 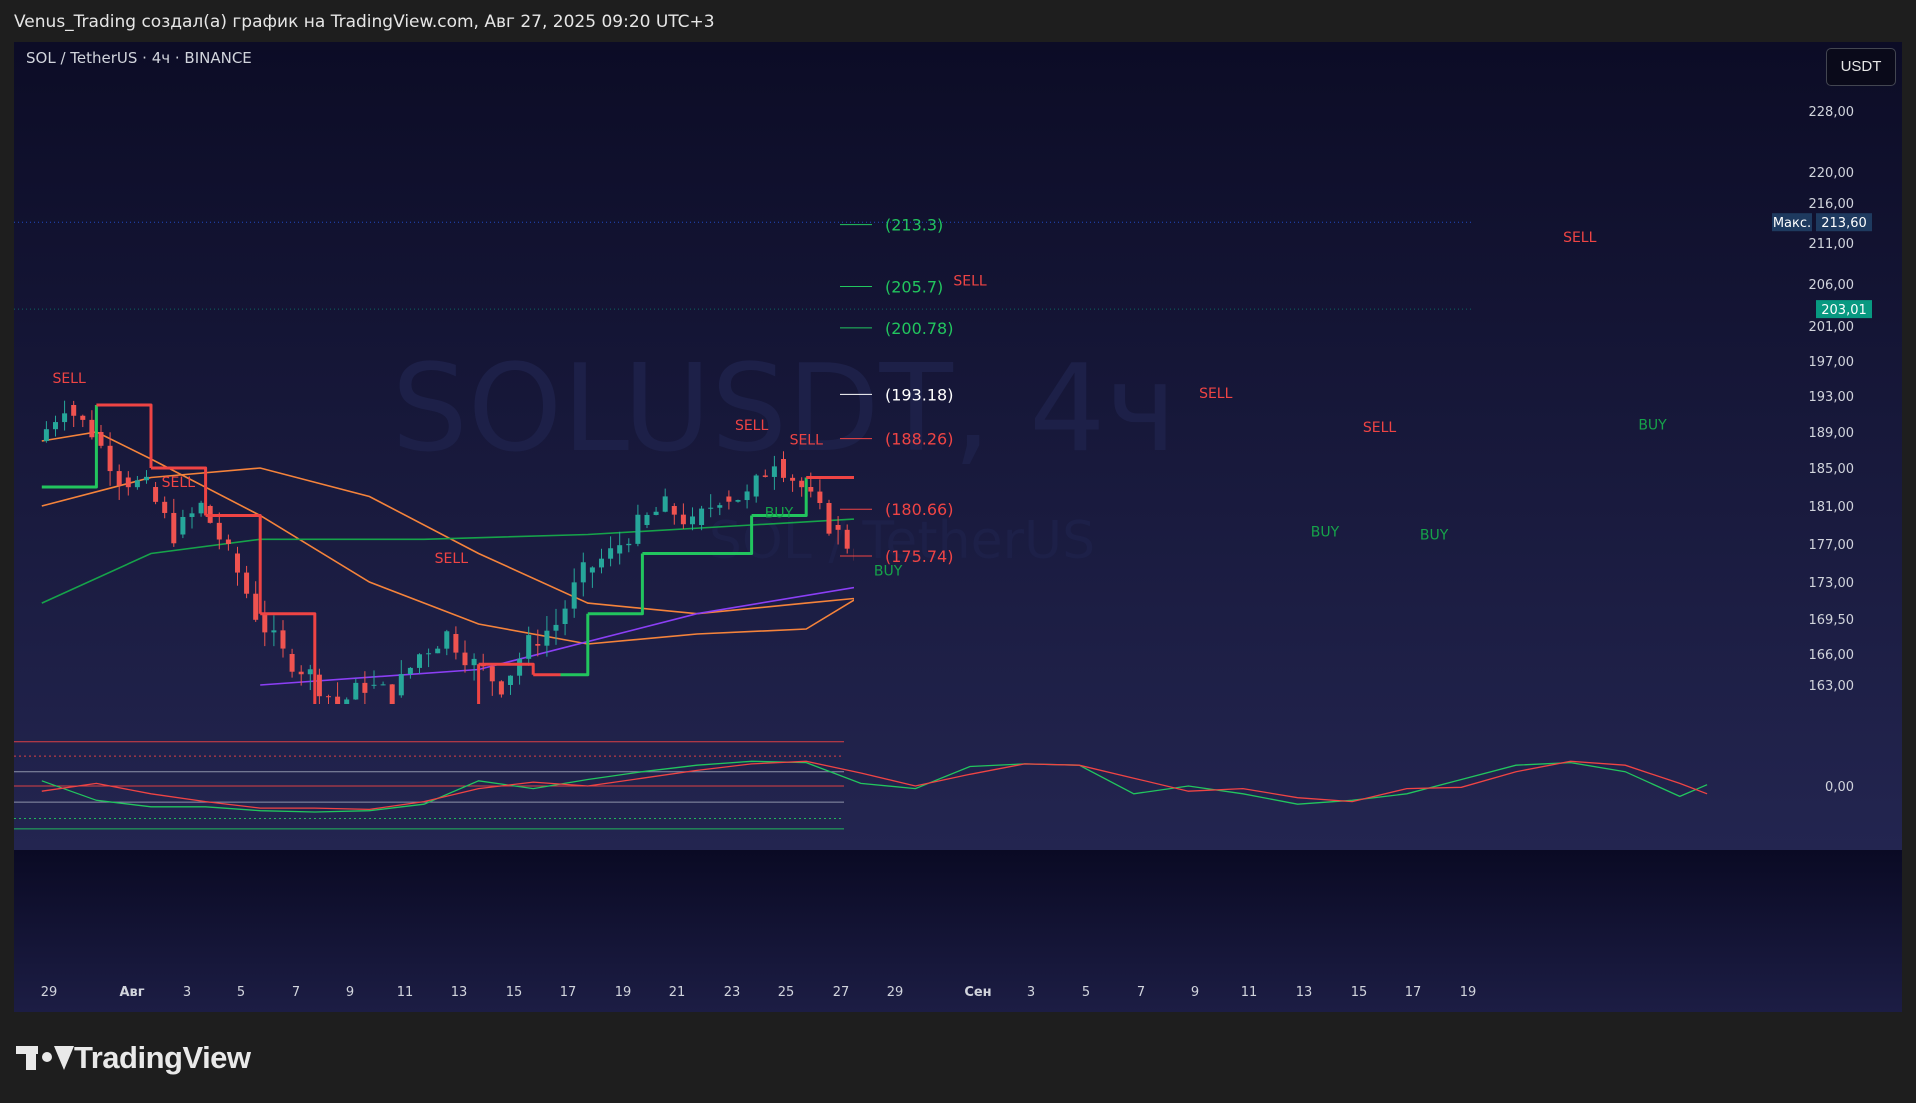 I want to click on time-label-15: 27, so click(x=841, y=992).